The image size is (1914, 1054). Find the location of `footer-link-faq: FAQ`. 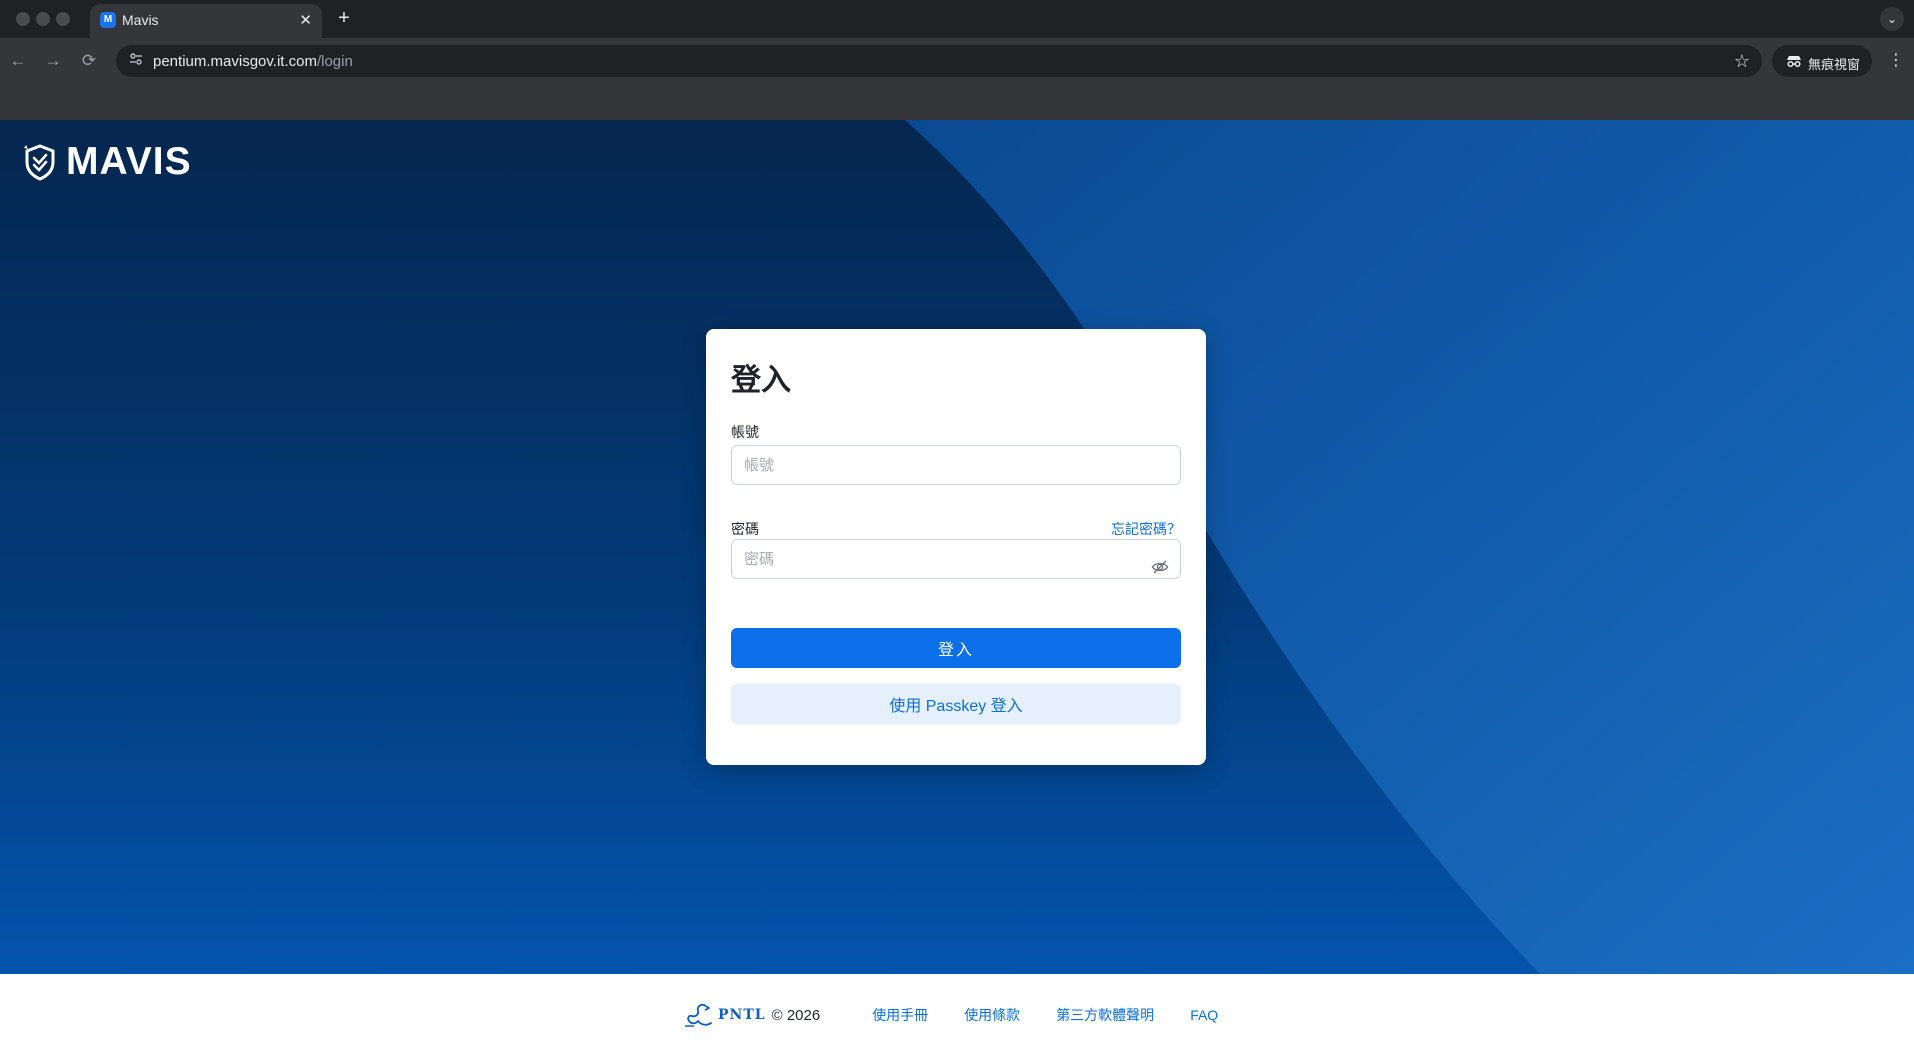

footer-link-faq: FAQ is located at coordinates (1204, 1015).